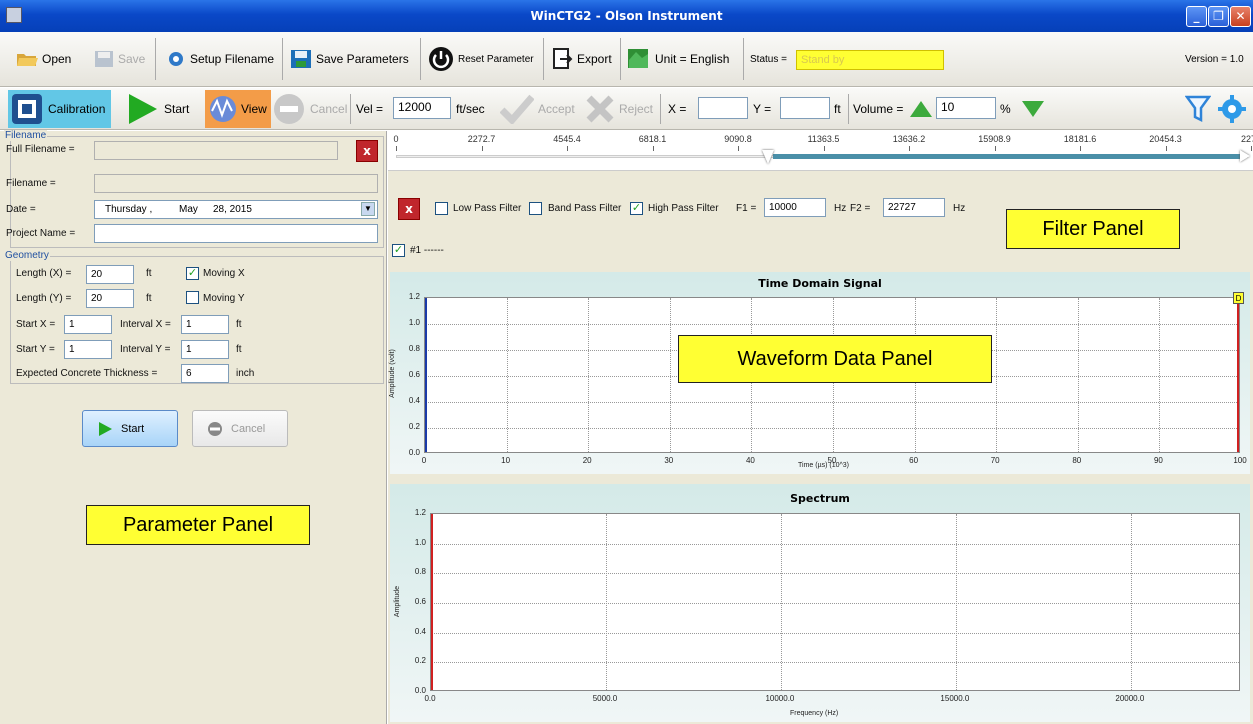 This screenshot has width=1253, height=724. What do you see at coordinates (220, 59) in the screenshot?
I see `setup-filename-button: Setup Filename` at bounding box center [220, 59].